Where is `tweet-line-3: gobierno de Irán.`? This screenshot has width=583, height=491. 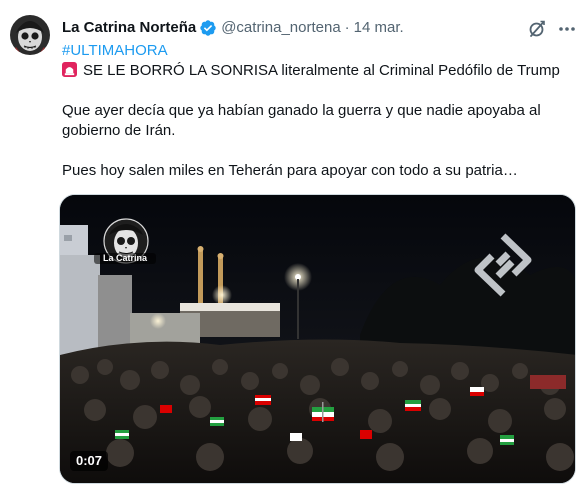 tweet-line-3: gobierno de Irán. is located at coordinates (119, 130).